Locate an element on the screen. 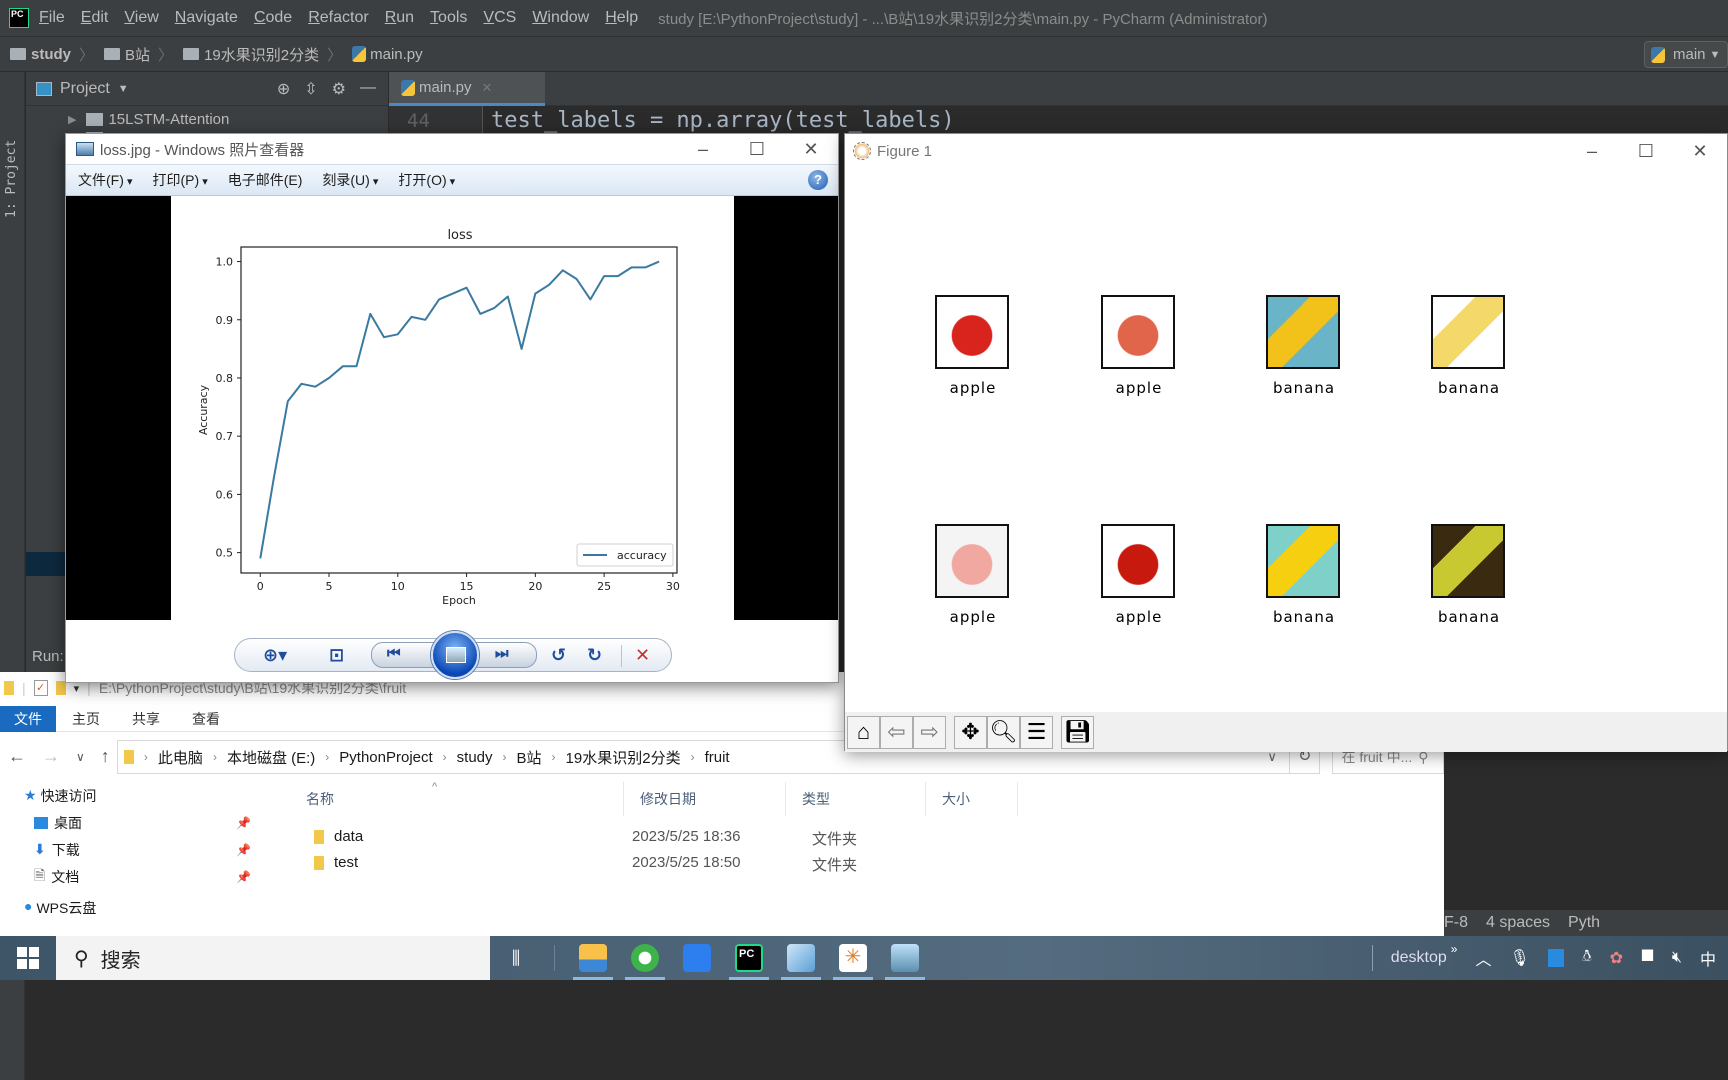  rotate-right-icon: ↻ is located at coordinates (594, 655).